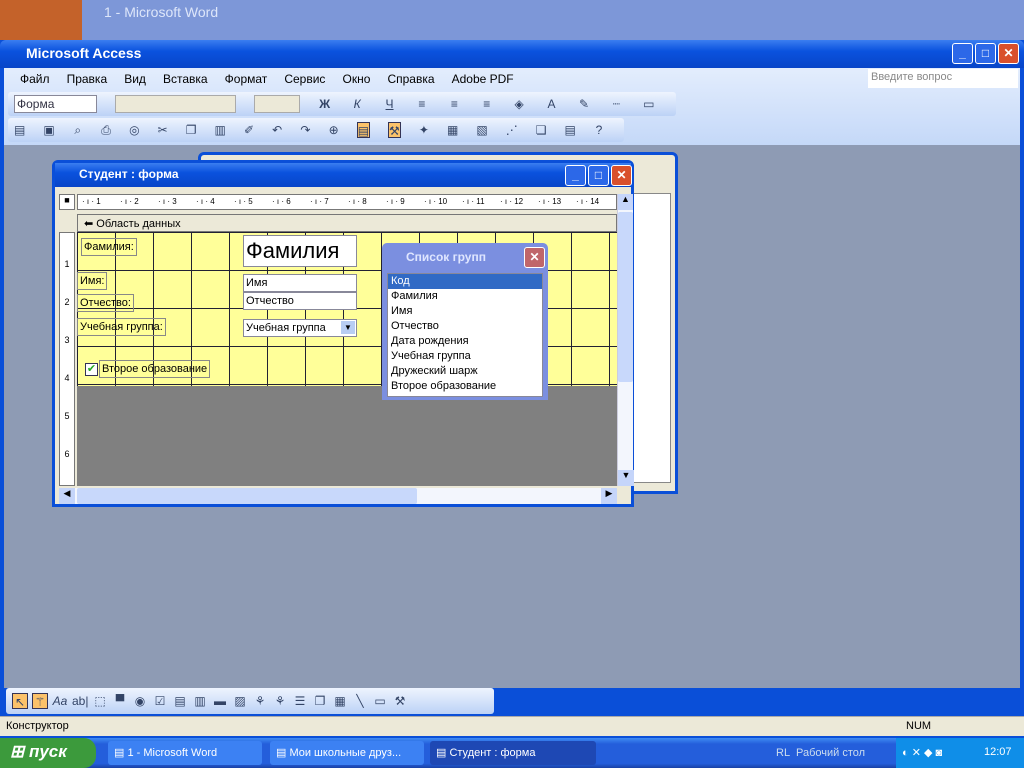 The width and height of the screenshot is (1024, 768). Describe the element at coordinates (220, 130) in the screenshot. I see `paste-icon: ▥` at that location.